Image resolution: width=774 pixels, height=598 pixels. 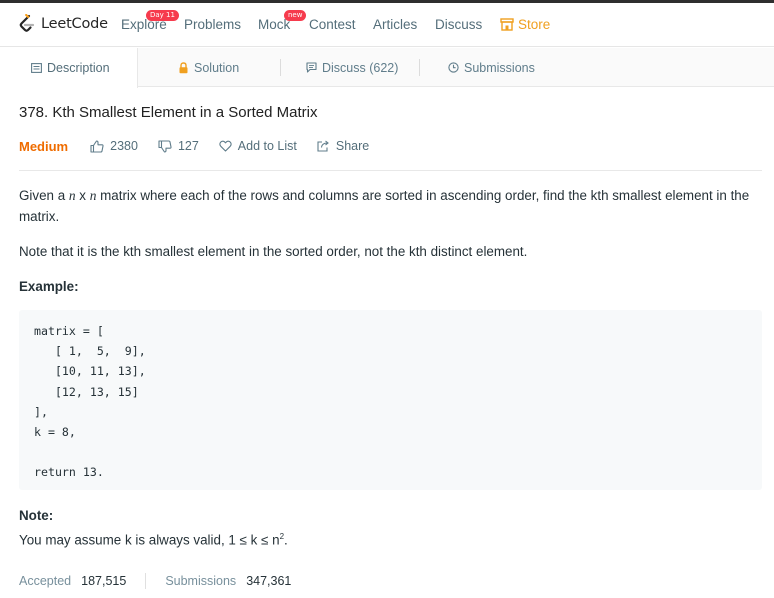 I want to click on nav-store: Store, so click(x=525, y=24).